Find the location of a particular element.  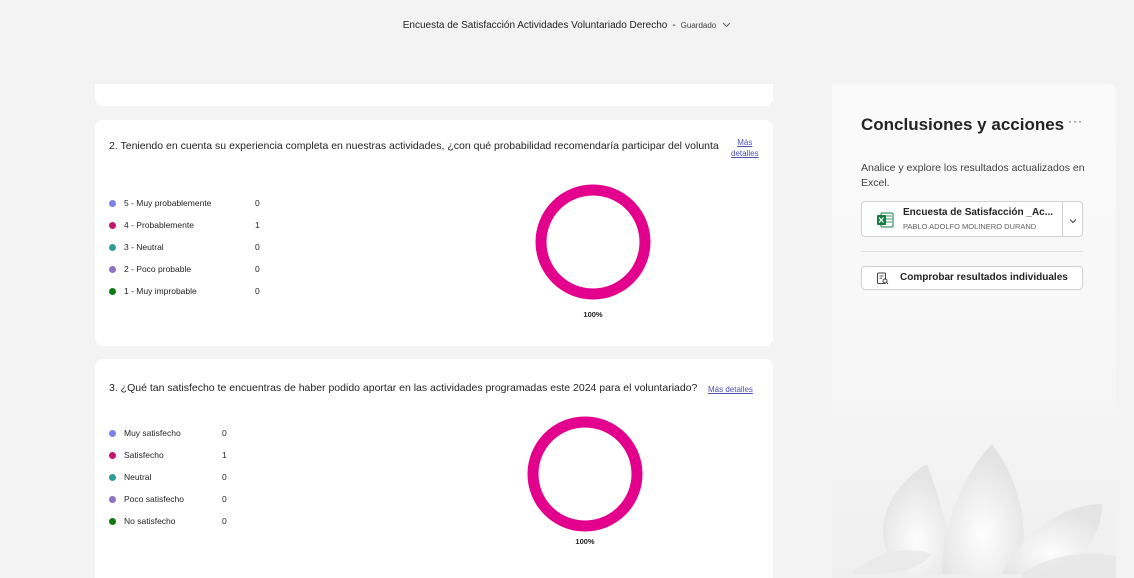

legend-label: 3 - Neutral is located at coordinates (144, 247).